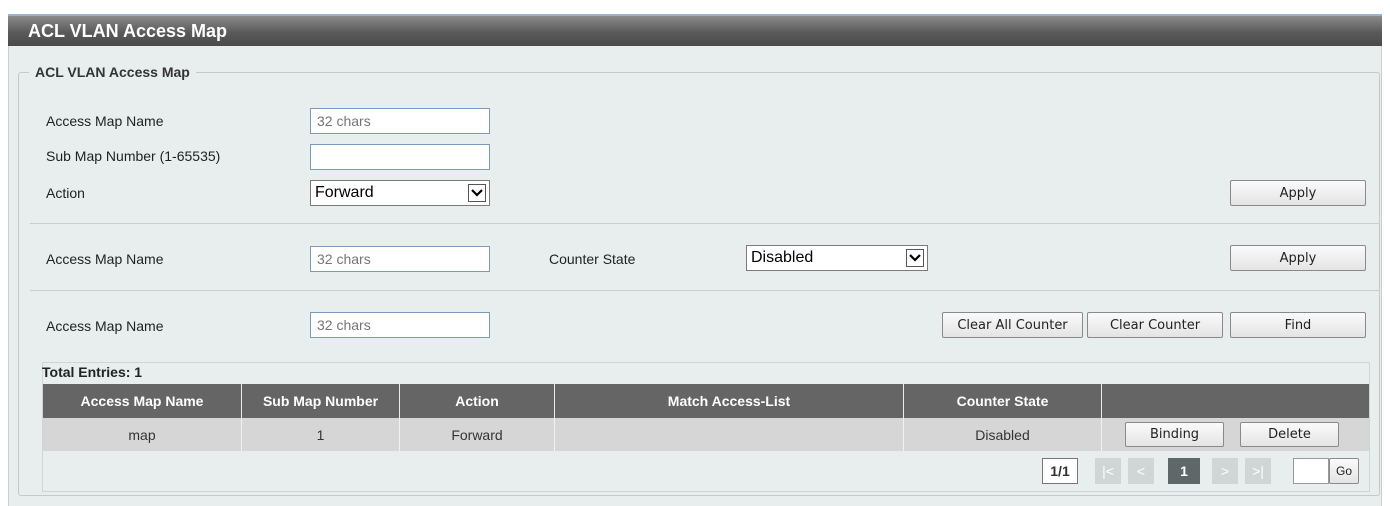 The height and width of the screenshot is (506, 1390). Describe the element at coordinates (1060, 471) in the screenshot. I see `page-info: 1/1` at that location.